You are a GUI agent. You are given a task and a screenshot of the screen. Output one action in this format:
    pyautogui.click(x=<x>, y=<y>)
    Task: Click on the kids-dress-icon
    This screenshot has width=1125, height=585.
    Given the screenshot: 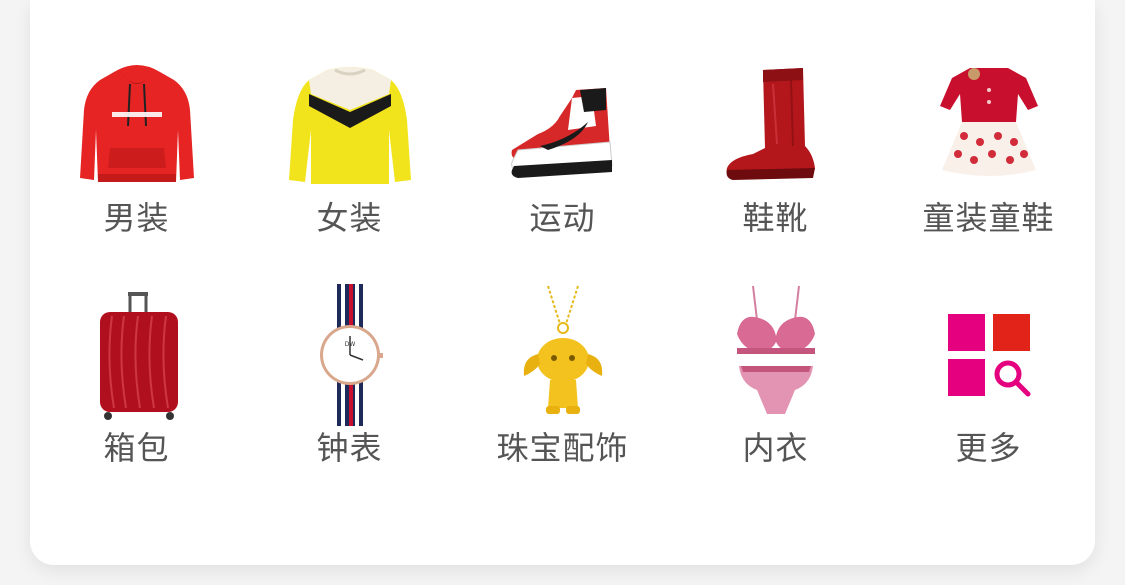 What is the action you would take?
    pyautogui.click(x=989, y=125)
    